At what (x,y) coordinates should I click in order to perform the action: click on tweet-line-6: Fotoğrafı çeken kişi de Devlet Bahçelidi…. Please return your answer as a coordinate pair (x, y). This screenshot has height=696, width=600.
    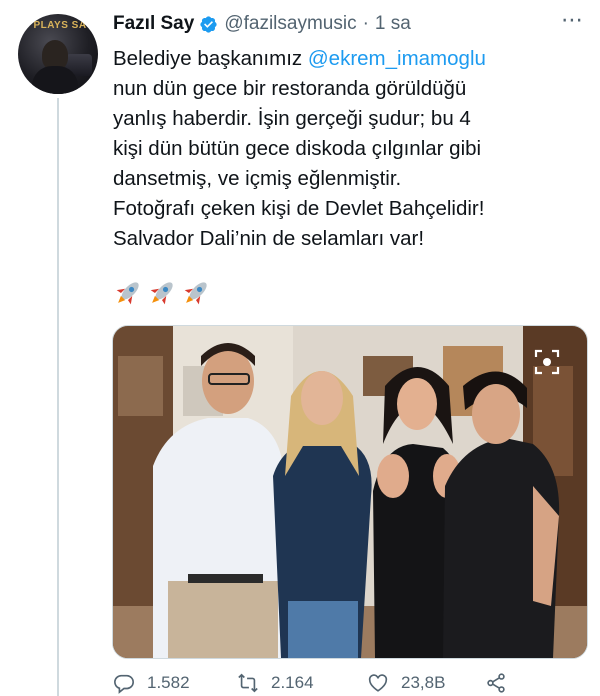
    Looking at the image, I should click on (299, 208).